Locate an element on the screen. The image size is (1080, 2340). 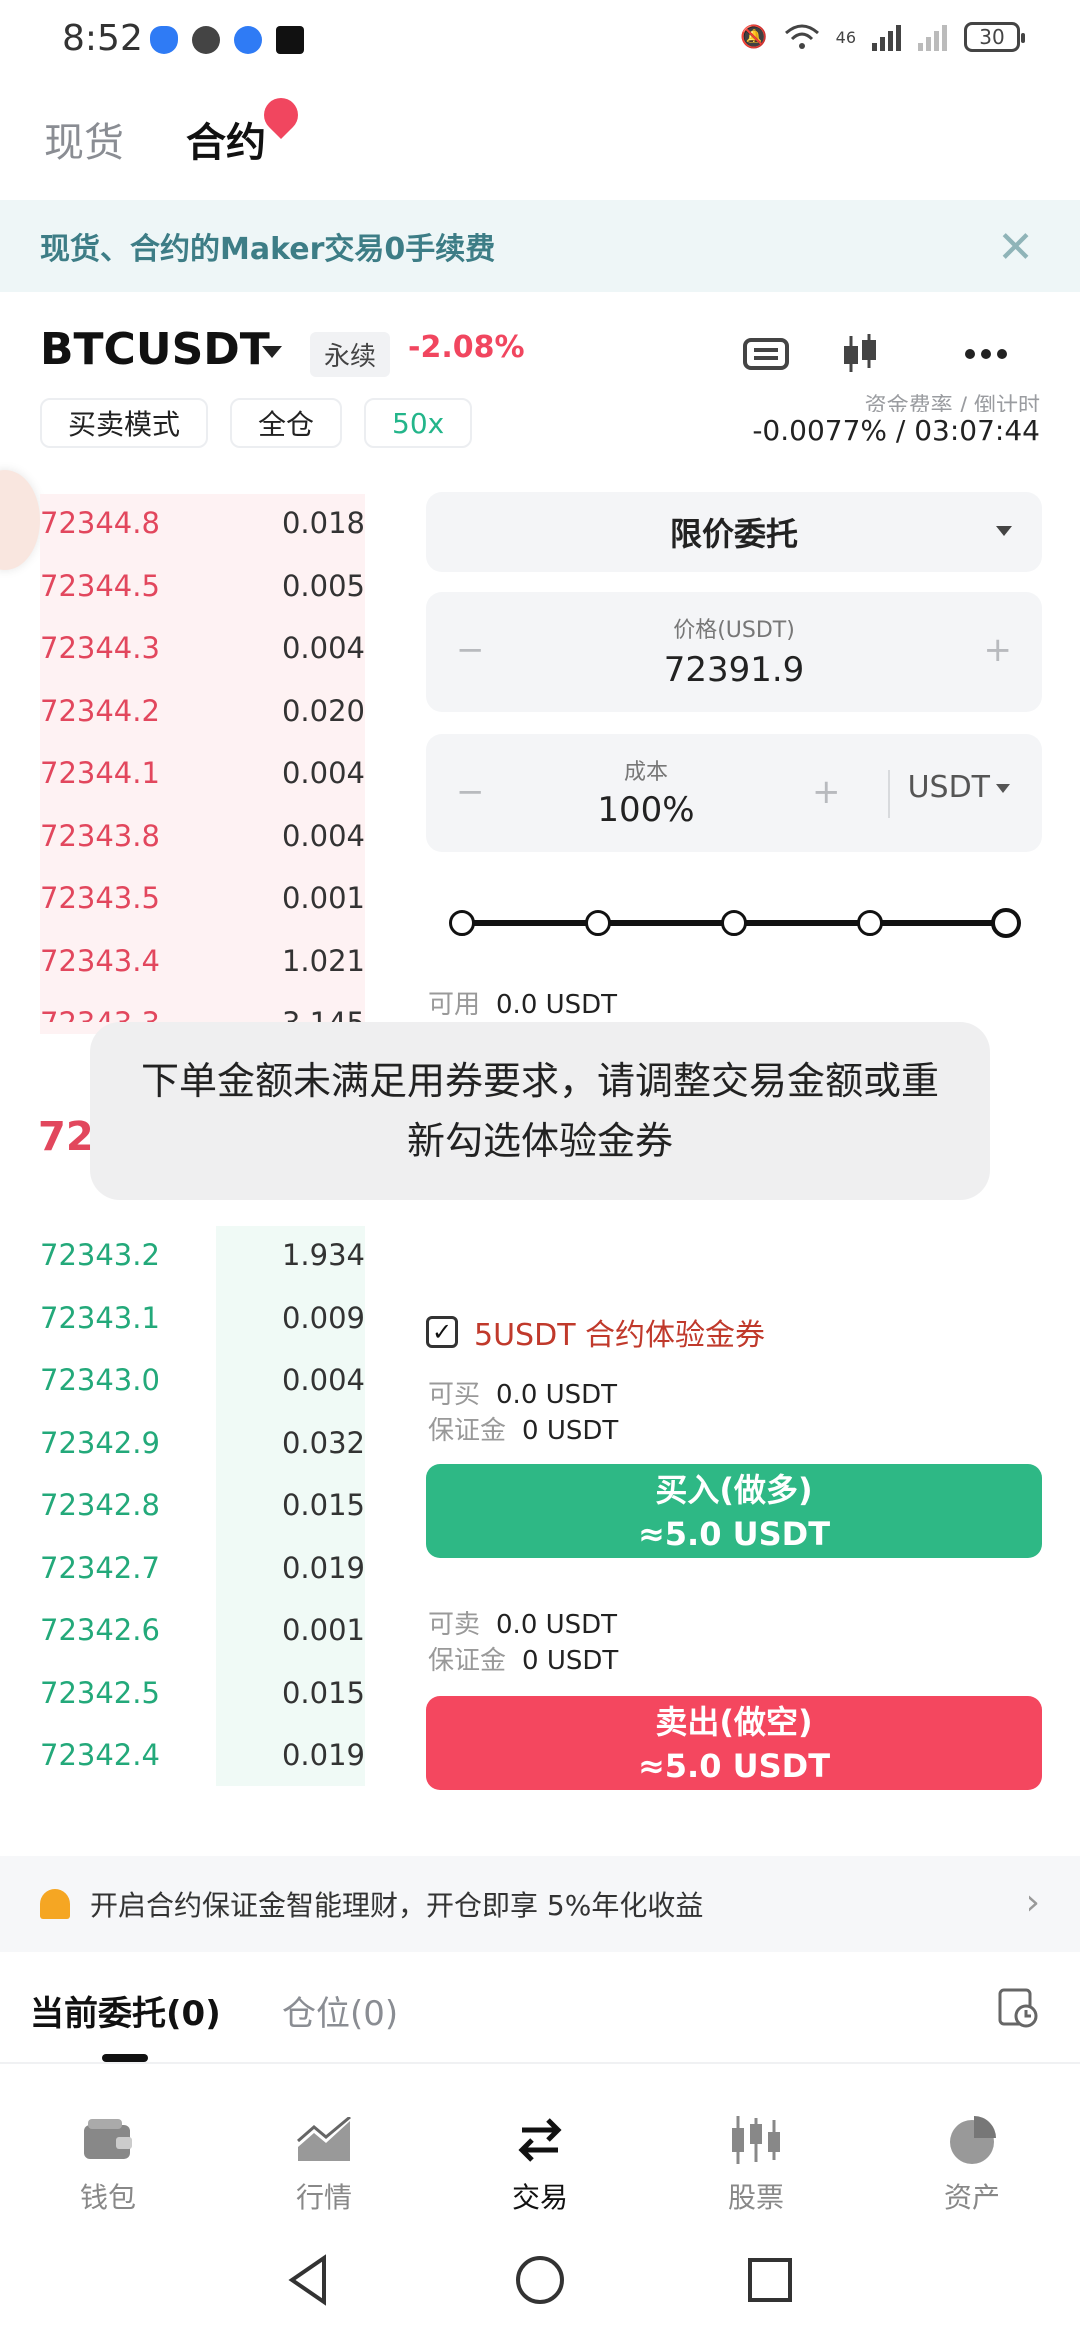
bid-row: 72343.0 0.004 is located at coordinates (202, 1380).